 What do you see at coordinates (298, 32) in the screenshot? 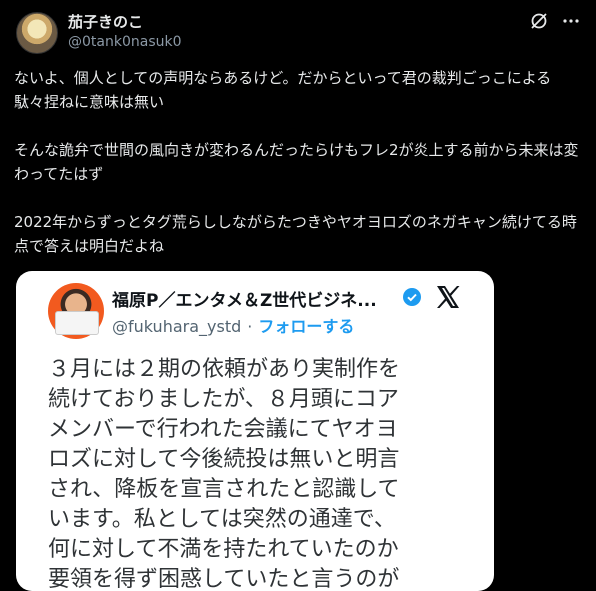
I see `tweet-header: 茄子きのこ @0tank0nasuk0` at bounding box center [298, 32].